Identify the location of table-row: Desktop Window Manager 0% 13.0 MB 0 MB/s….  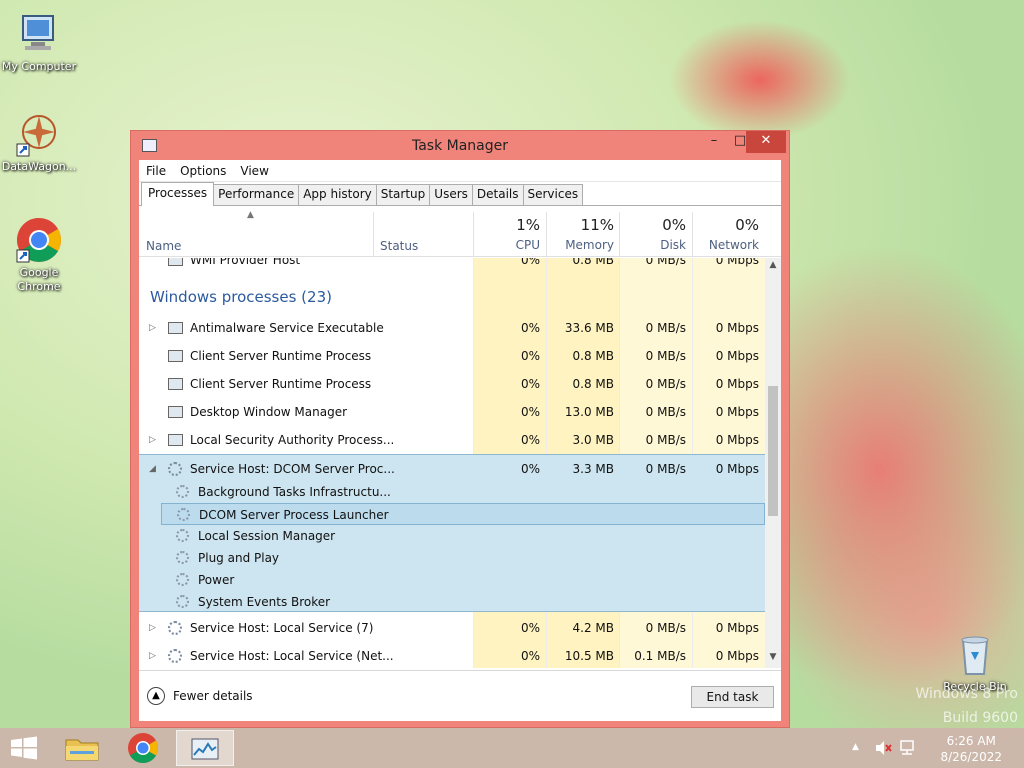
(452, 412).